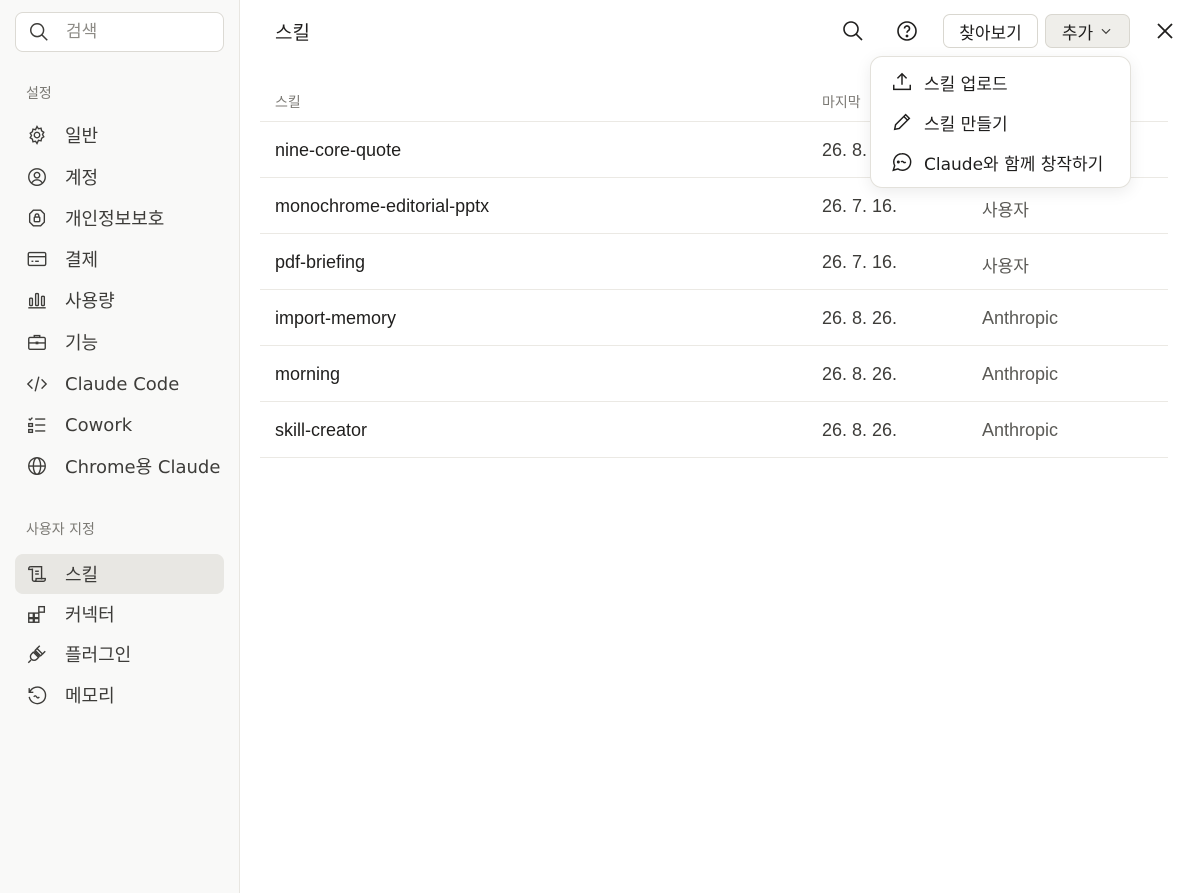 The height and width of the screenshot is (893, 1200). I want to click on help-button, so click(907, 31).